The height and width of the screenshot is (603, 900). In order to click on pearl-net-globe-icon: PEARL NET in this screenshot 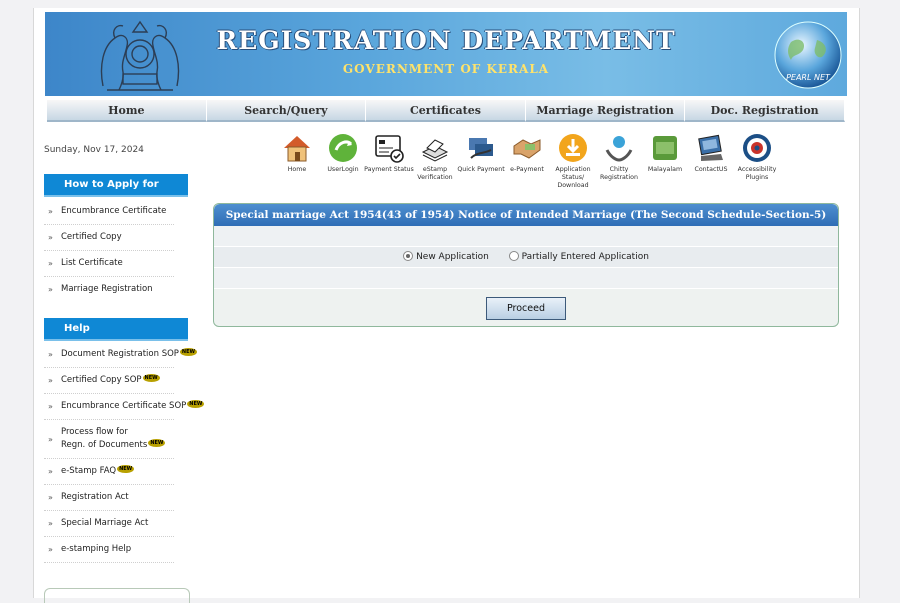, I will do `click(808, 55)`.